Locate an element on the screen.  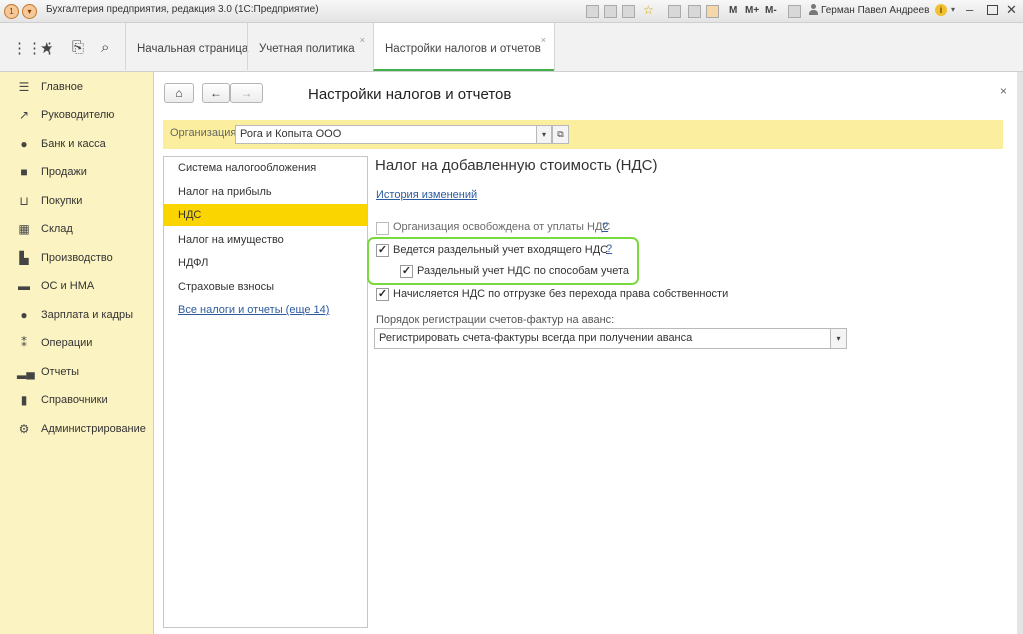
close-form-icon: × is located at coordinates (1003, 91).